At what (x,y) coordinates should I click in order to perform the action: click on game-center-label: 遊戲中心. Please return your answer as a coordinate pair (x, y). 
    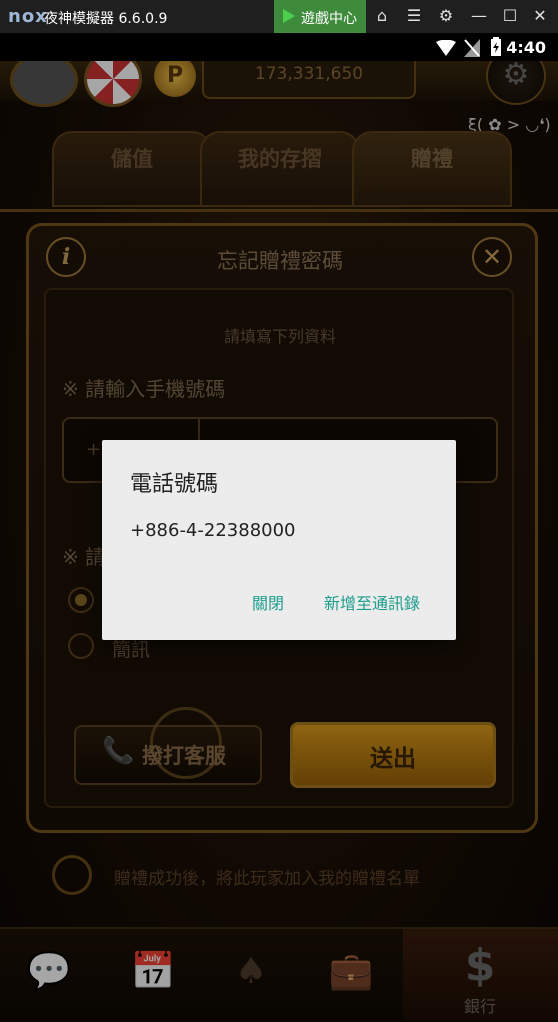
    Looking at the image, I should click on (329, 19).